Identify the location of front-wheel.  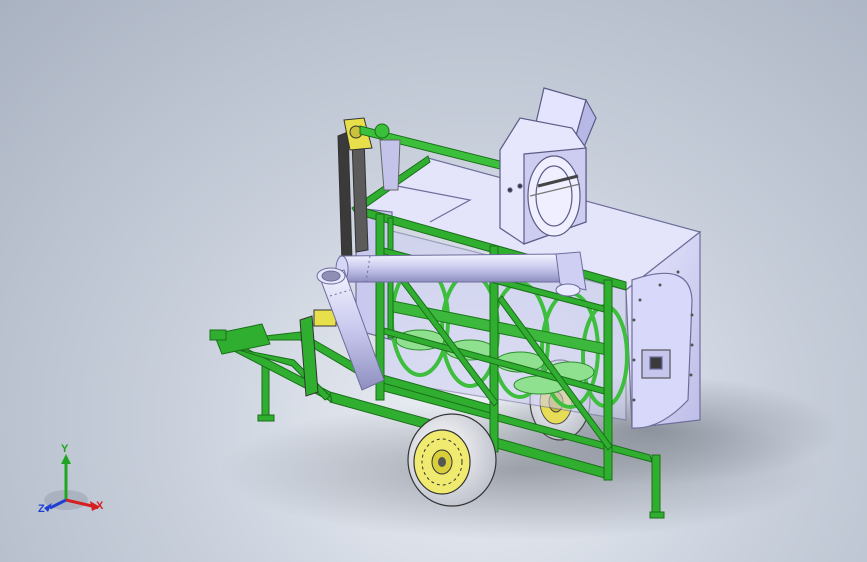
(452, 460).